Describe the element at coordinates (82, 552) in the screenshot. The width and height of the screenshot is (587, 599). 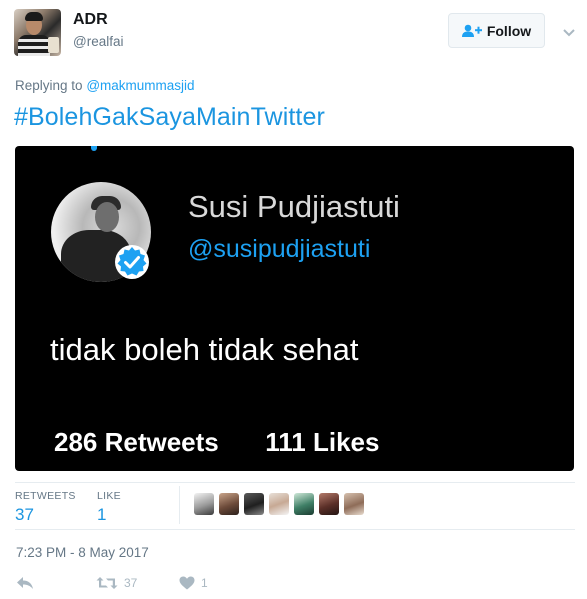
I see `tweet-timestamp: 7:23 PM - 8 May 2017` at that location.